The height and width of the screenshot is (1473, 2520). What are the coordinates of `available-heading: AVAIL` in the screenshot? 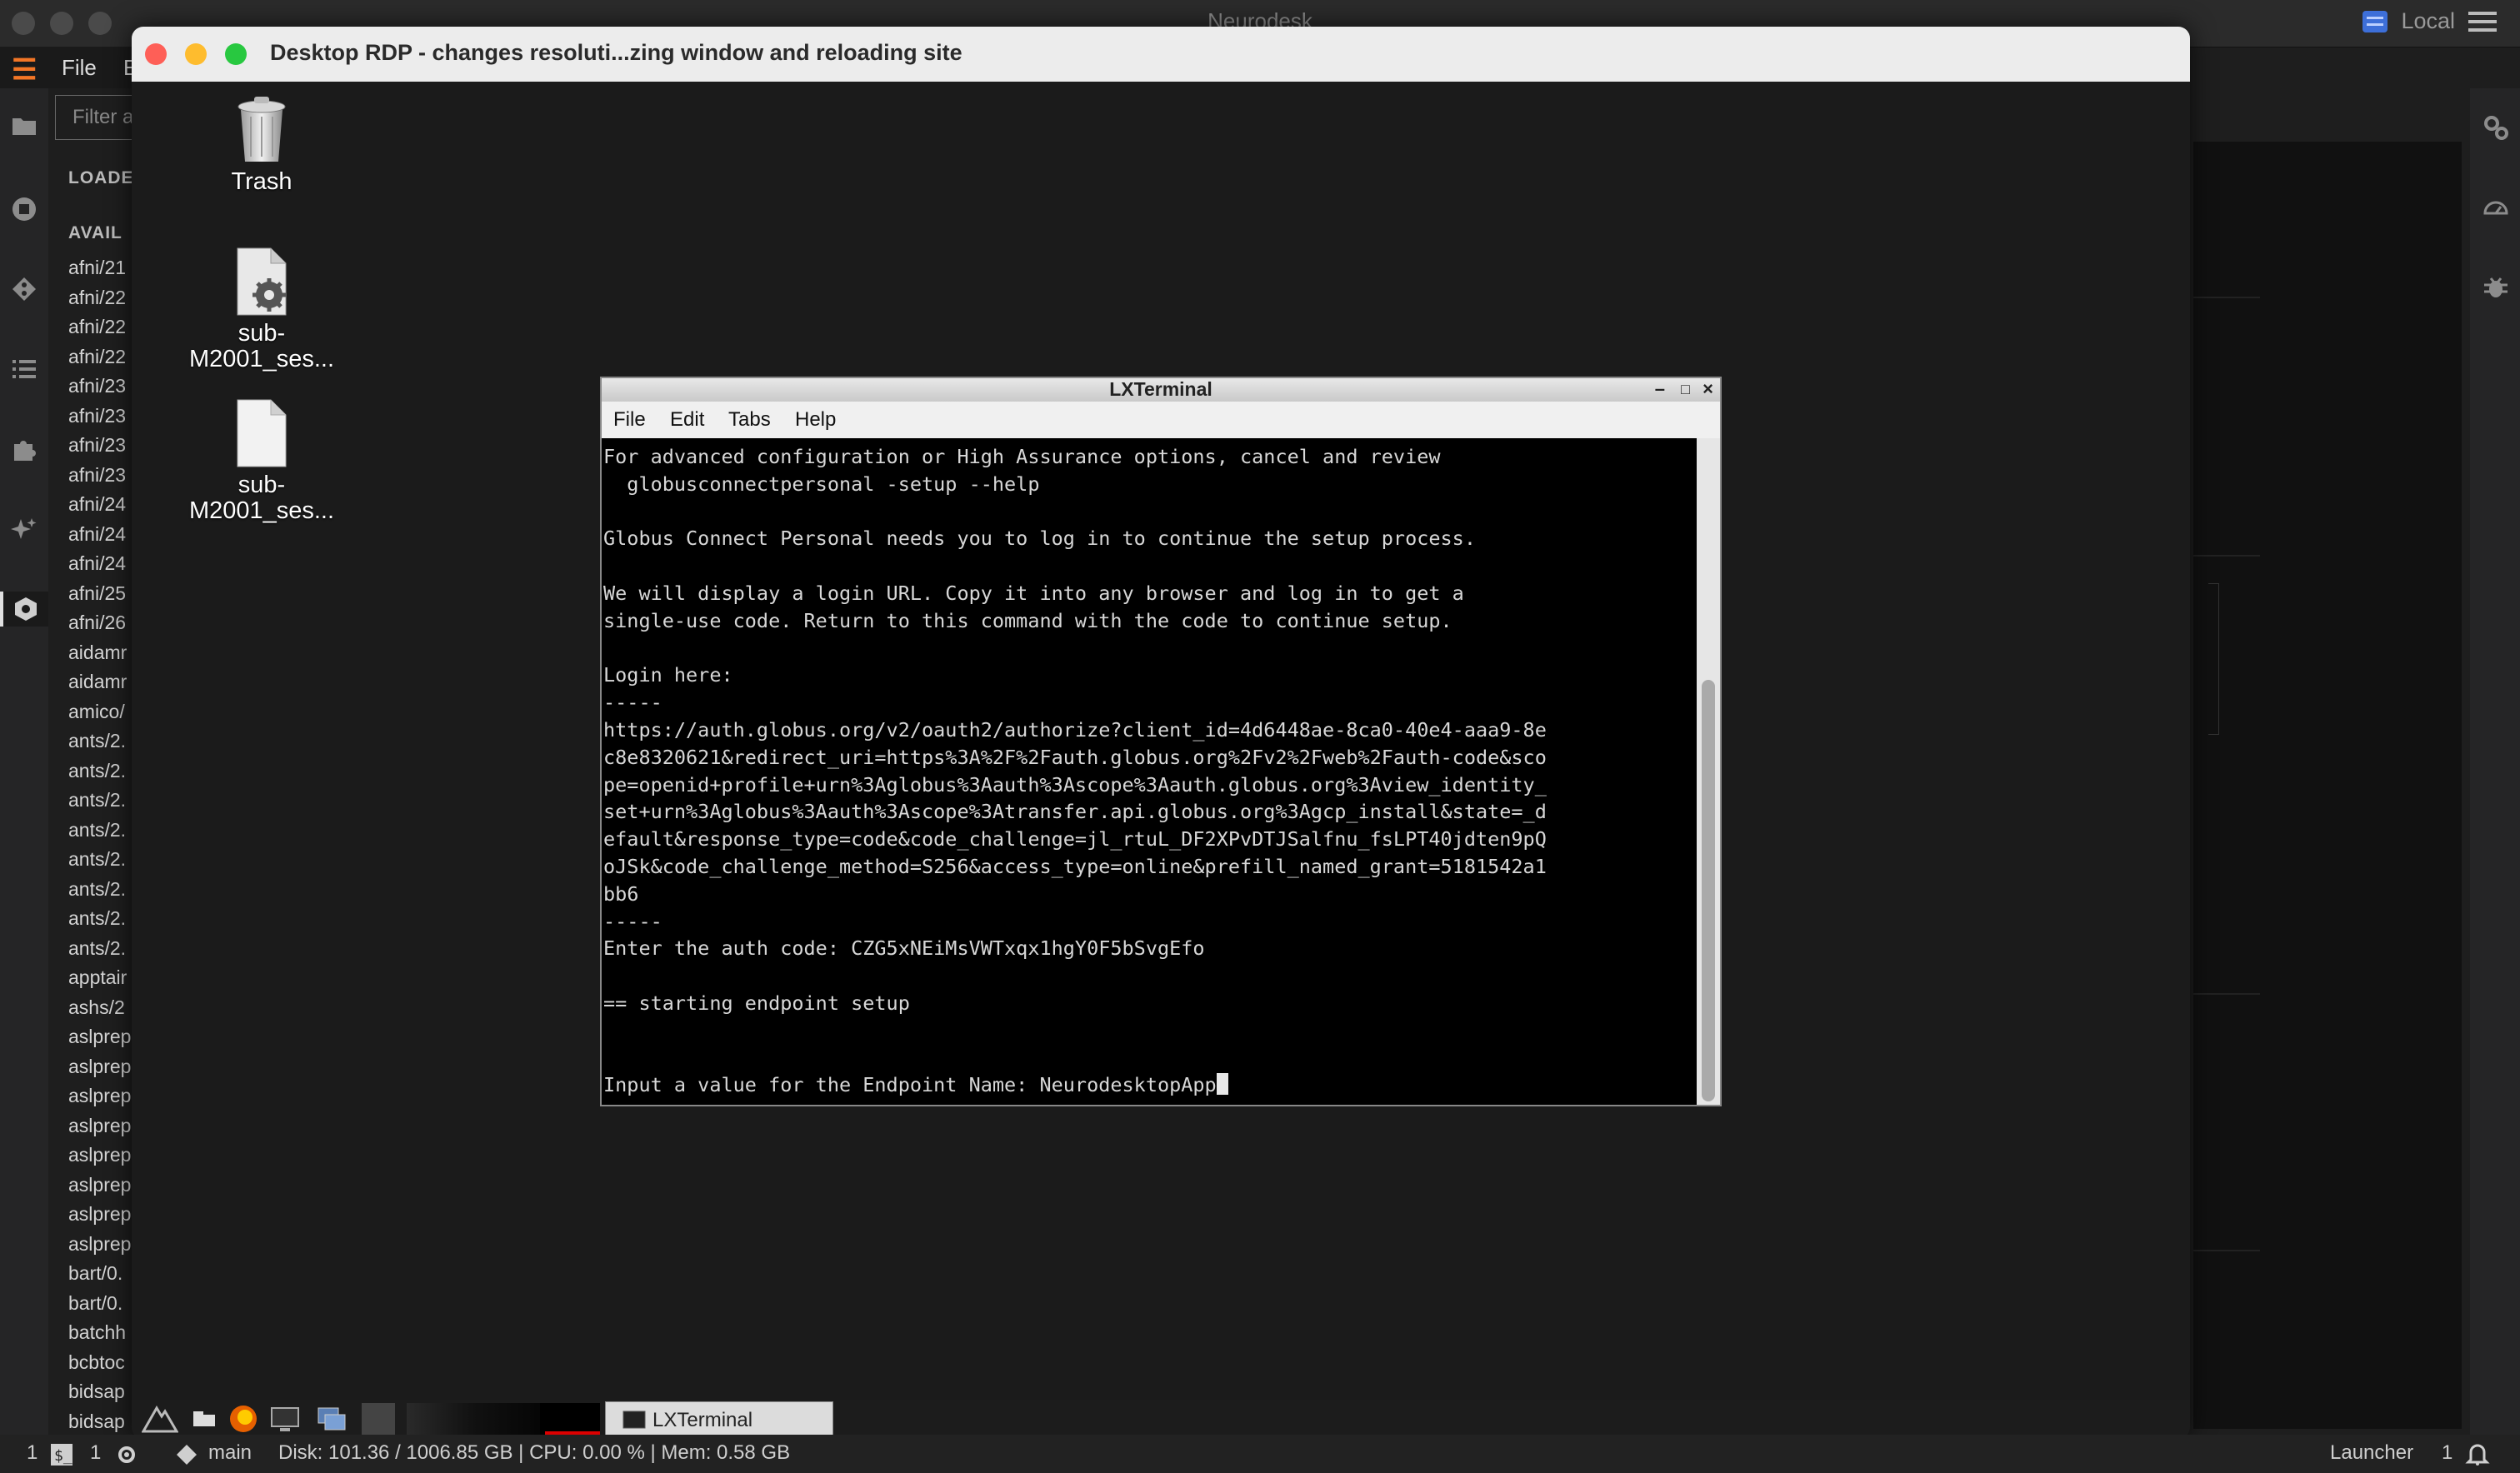 It's located at (95, 233).